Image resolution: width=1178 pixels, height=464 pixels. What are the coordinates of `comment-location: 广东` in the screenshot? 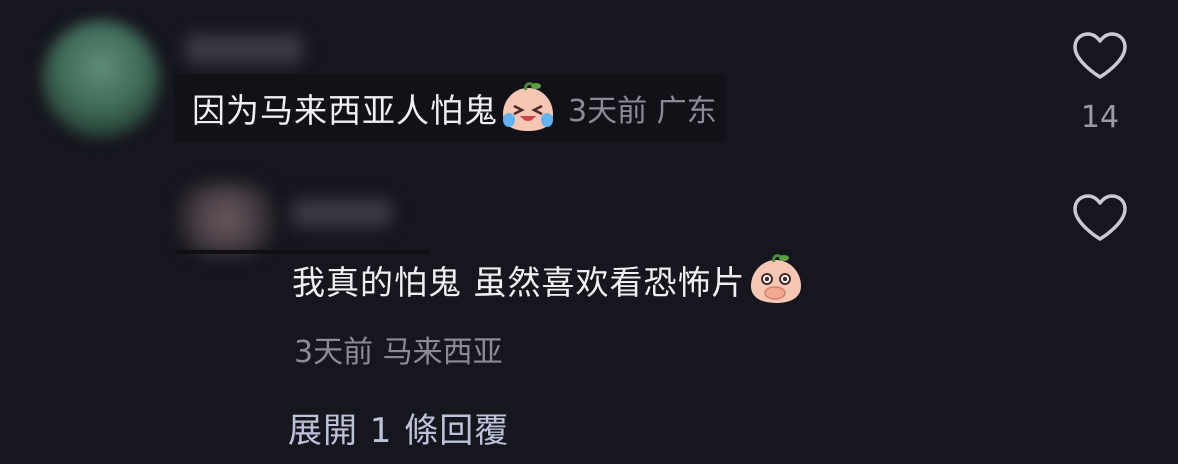 It's located at (686, 111).